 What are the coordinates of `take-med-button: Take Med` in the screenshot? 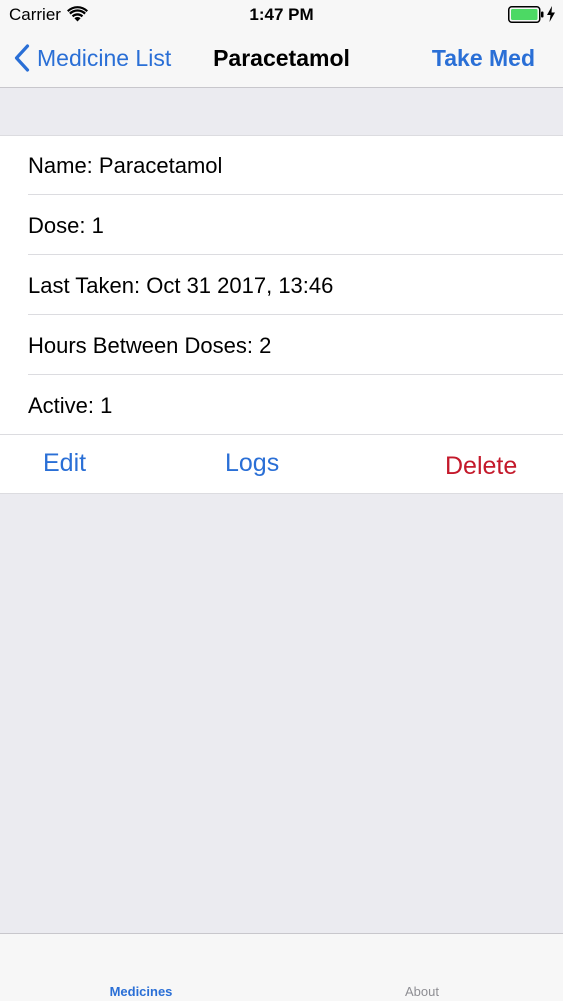 It's located at (483, 58).